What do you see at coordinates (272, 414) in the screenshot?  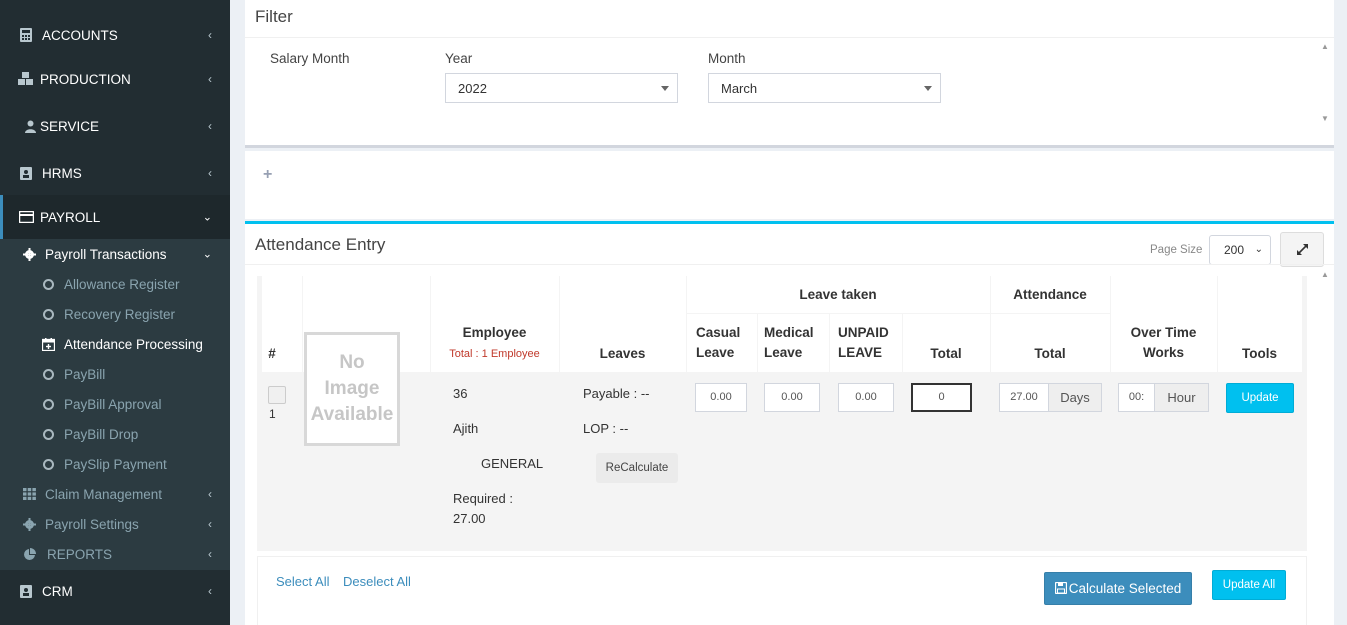 I see `row-index: 1` at bounding box center [272, 414].